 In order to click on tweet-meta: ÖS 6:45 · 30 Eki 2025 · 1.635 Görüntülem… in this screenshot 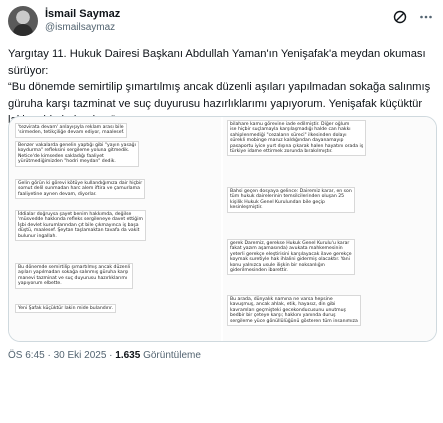, I will do `click(104, 355)`.